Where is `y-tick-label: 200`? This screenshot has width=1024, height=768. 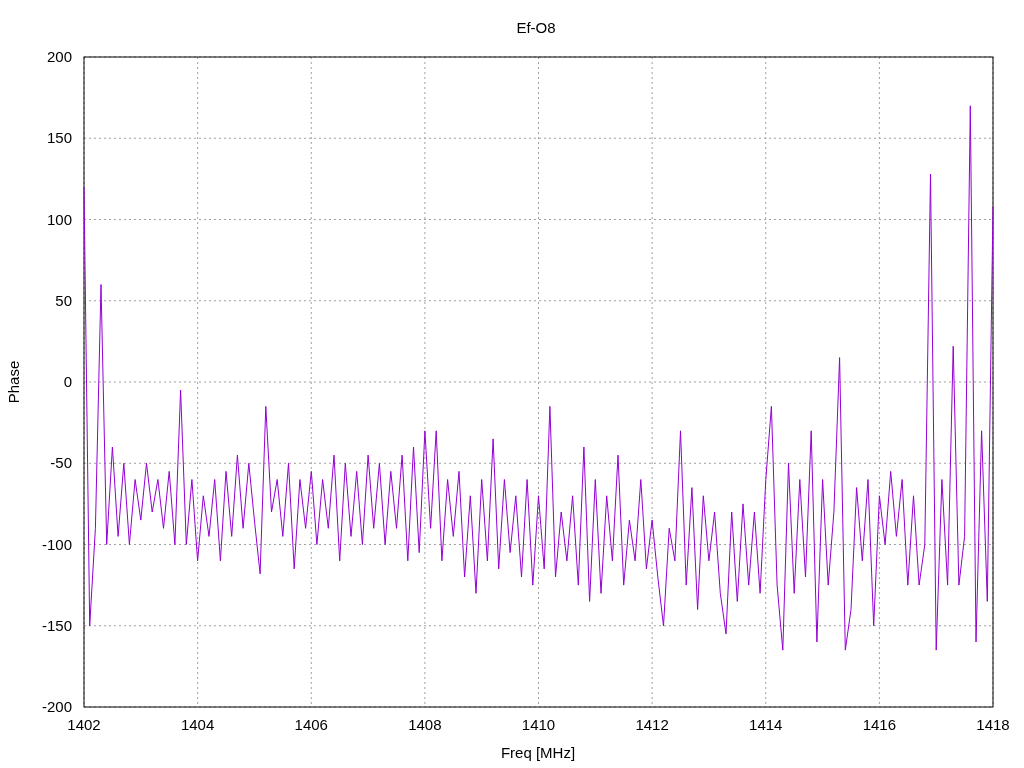
y-tick-label: 200 is located at coordinates (59, 56).